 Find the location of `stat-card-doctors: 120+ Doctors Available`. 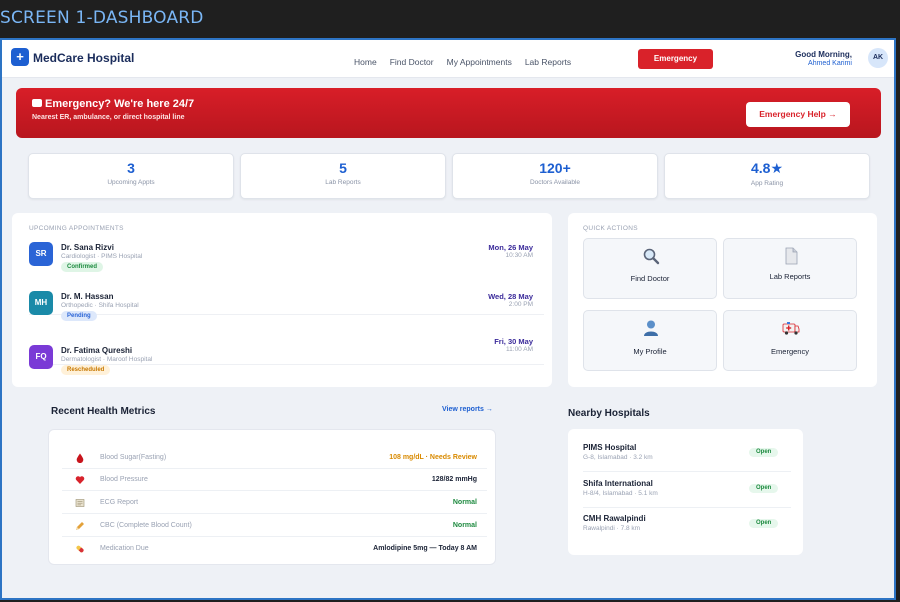

stat-card-doctors: 120+ Doctors Available is located at coordinates (555, 176).